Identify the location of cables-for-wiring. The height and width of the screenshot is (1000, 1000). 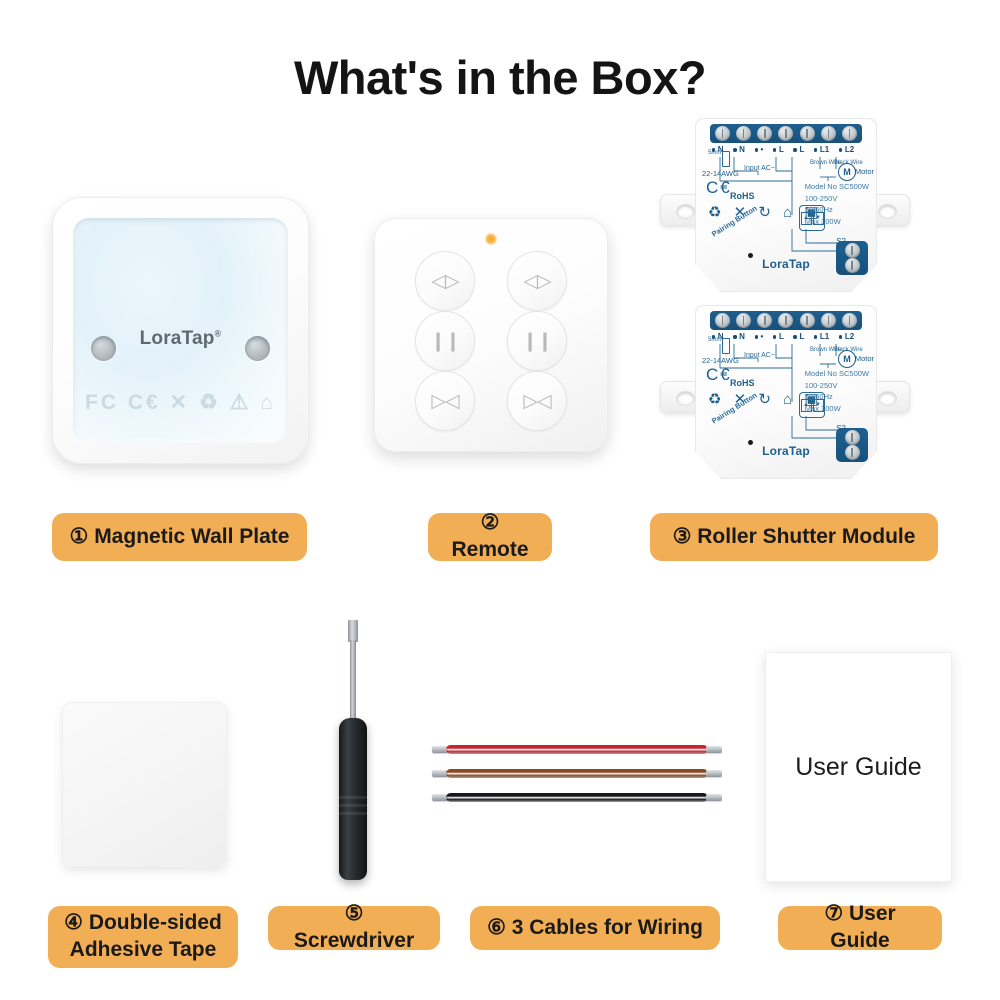
(577, 779).